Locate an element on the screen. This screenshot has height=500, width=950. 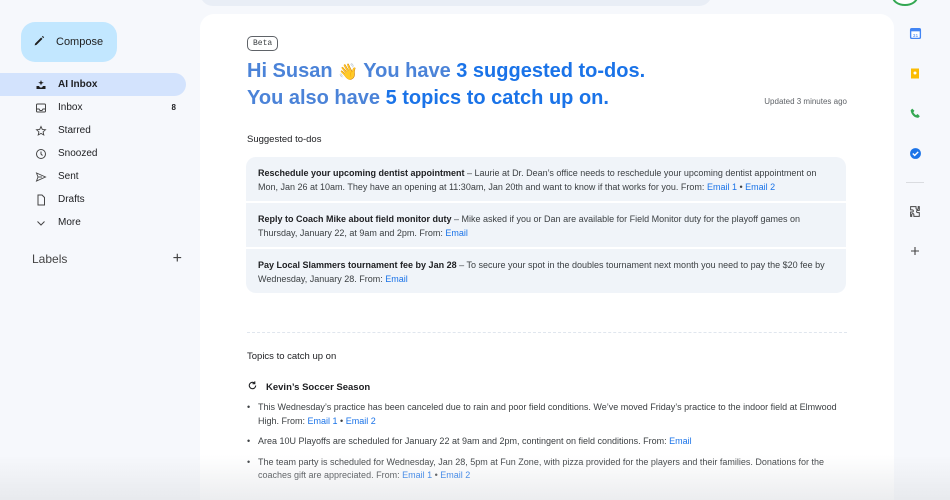
calendar-icon: 31 is located at coordinates (915, 33).